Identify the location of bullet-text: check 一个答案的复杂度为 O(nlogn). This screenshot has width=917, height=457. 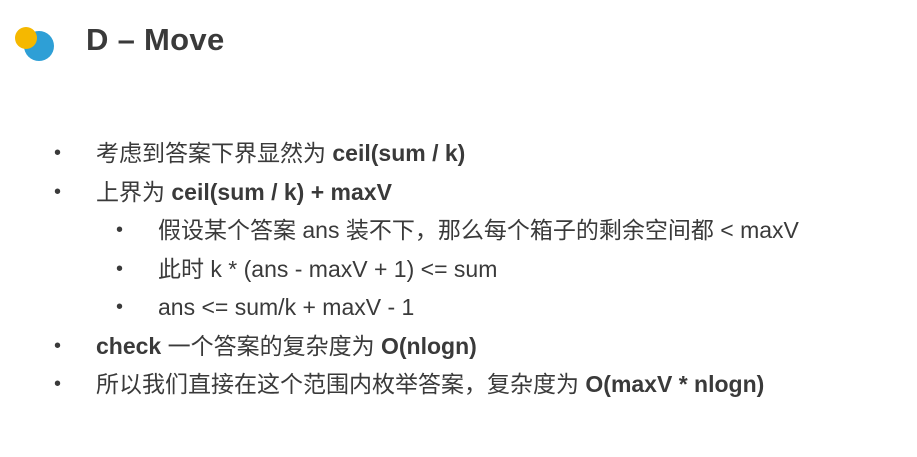
(286, 346).